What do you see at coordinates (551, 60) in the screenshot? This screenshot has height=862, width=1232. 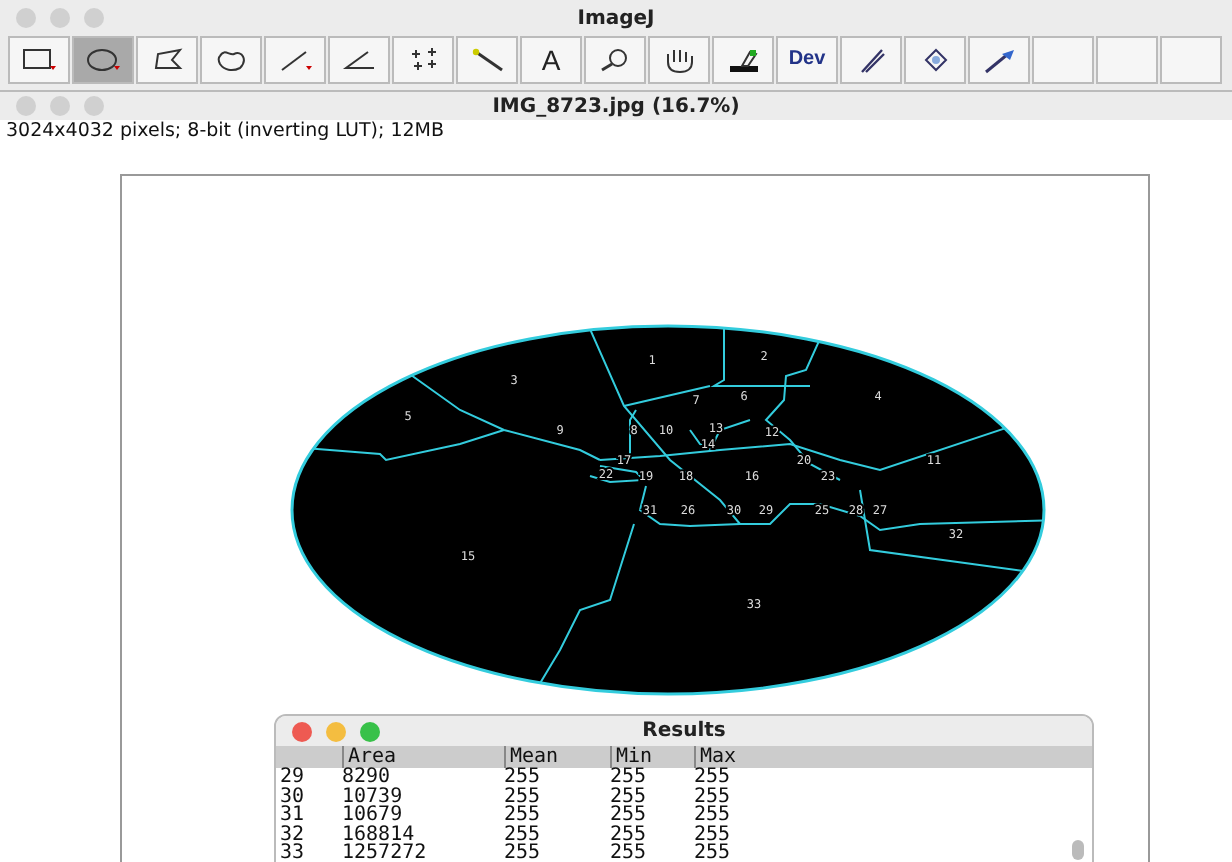 I see `tool-button: A` at bounding box center [551, 60].